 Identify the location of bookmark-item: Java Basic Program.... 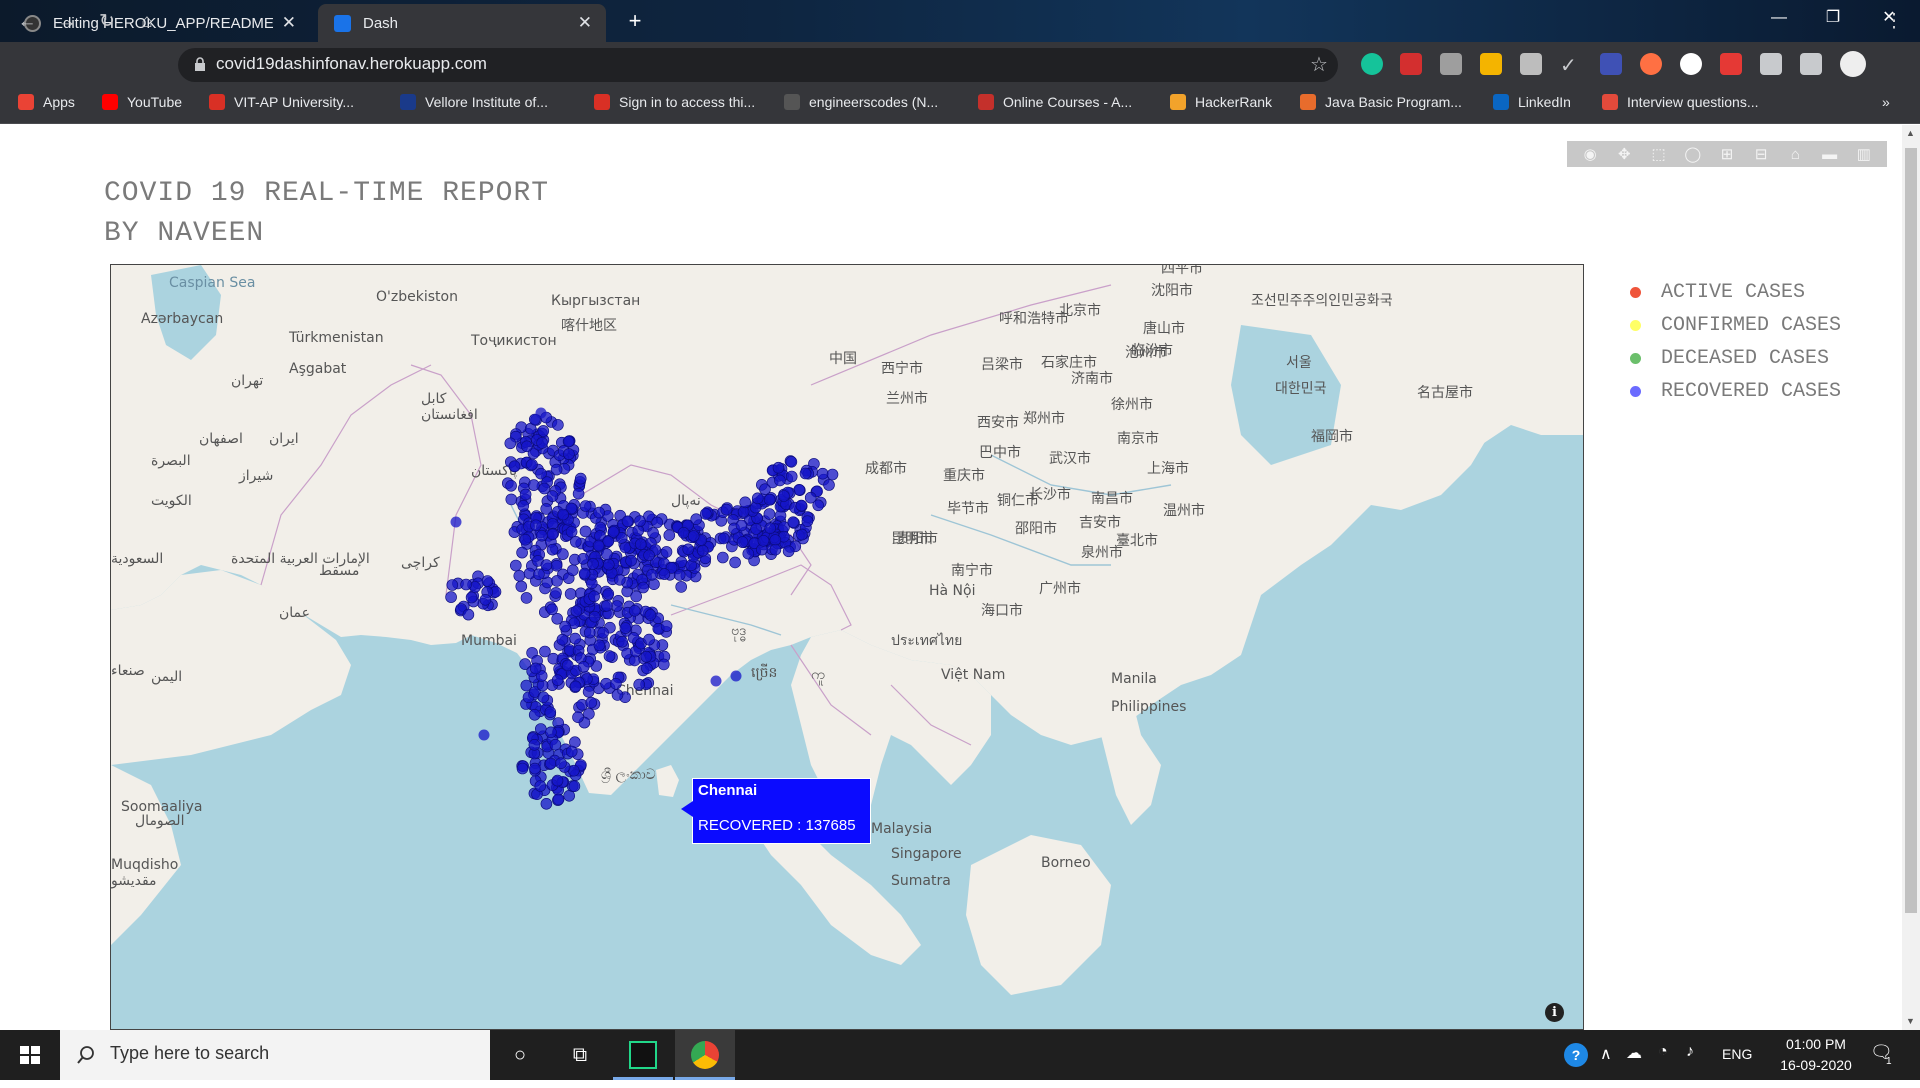
(1381, 102).